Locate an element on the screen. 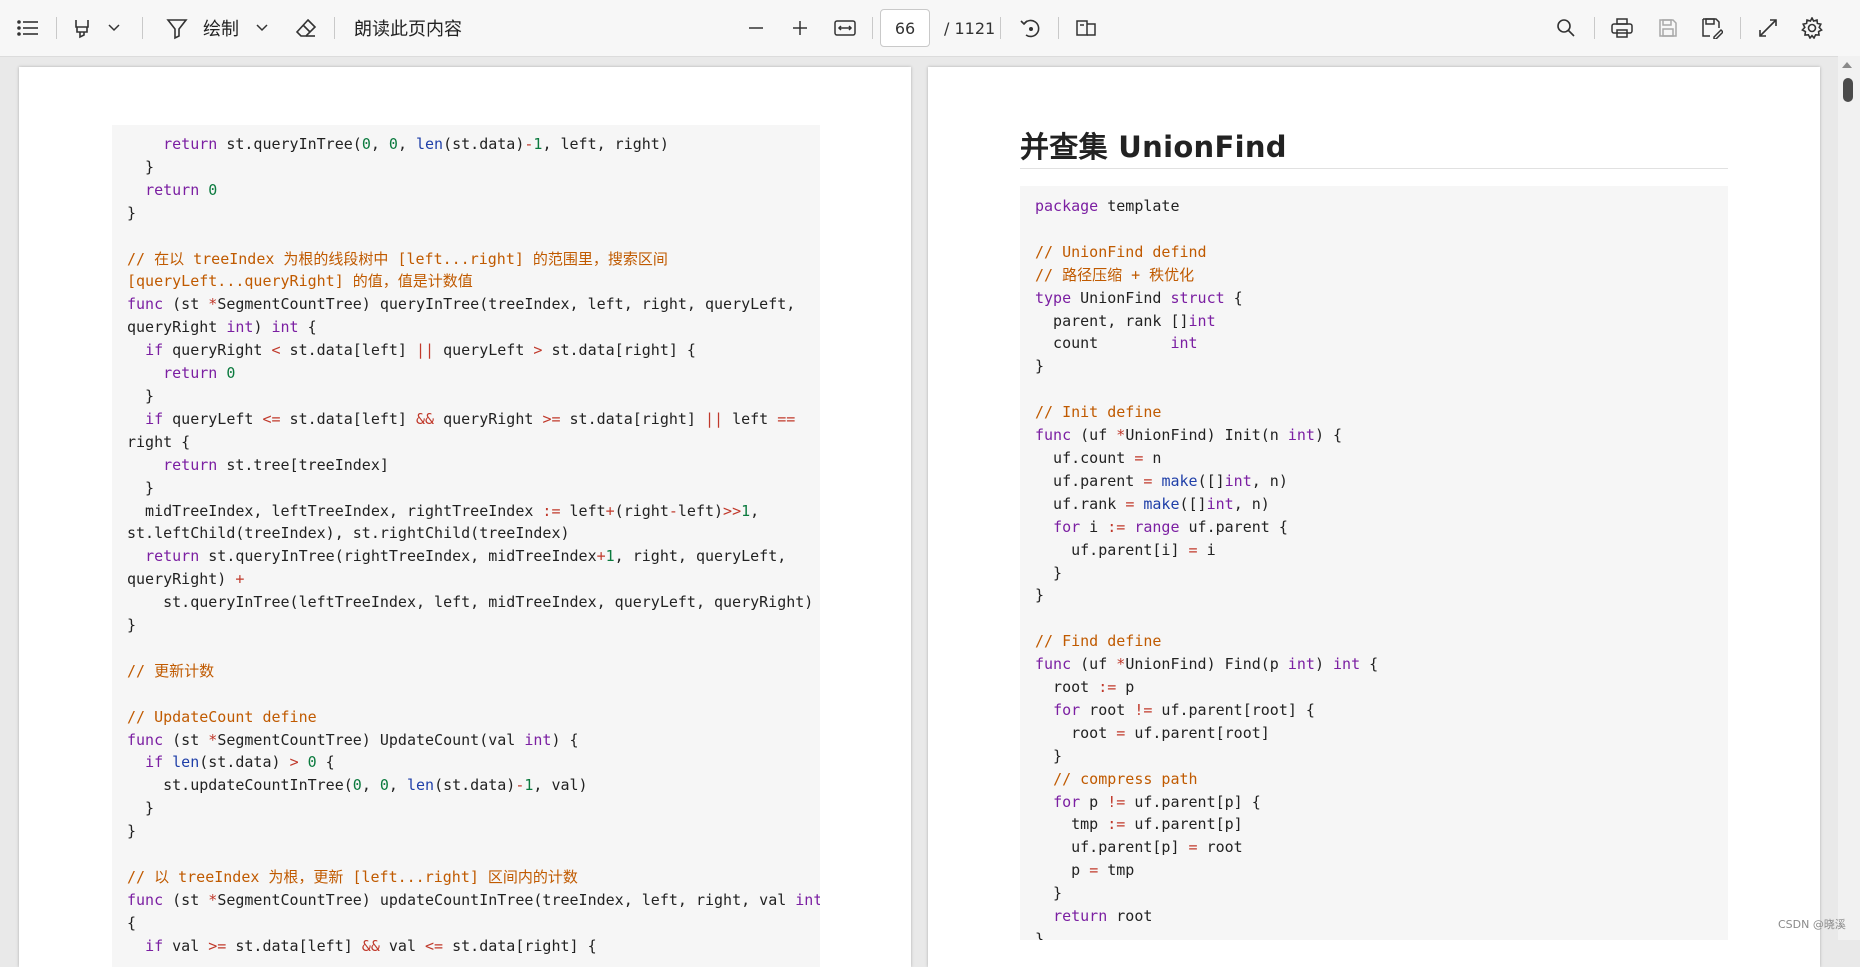 The width and height of the screenshot is (1860, 967). rotate-icon is located at coordinates (1030, 28).